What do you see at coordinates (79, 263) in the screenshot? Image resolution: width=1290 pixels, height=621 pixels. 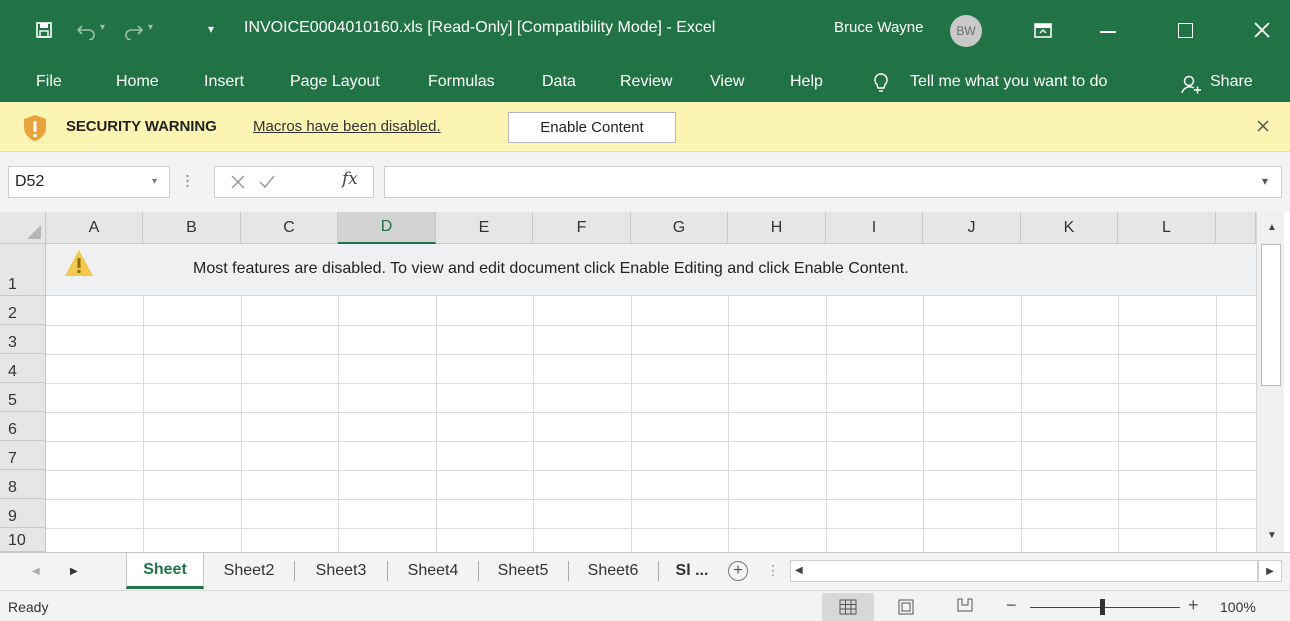 I see `warning-icon` at bounding box center [79, 263].